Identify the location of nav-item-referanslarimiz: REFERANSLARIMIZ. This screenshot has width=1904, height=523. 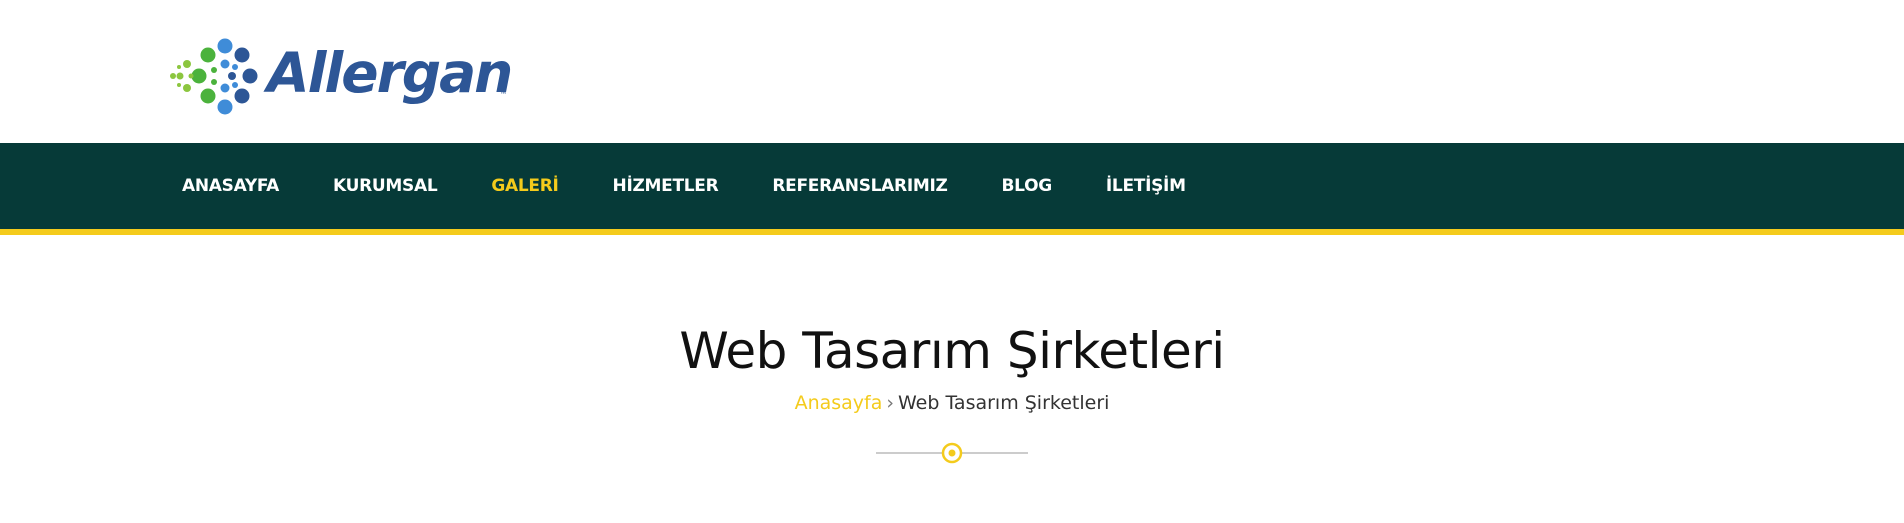
(859, 186).